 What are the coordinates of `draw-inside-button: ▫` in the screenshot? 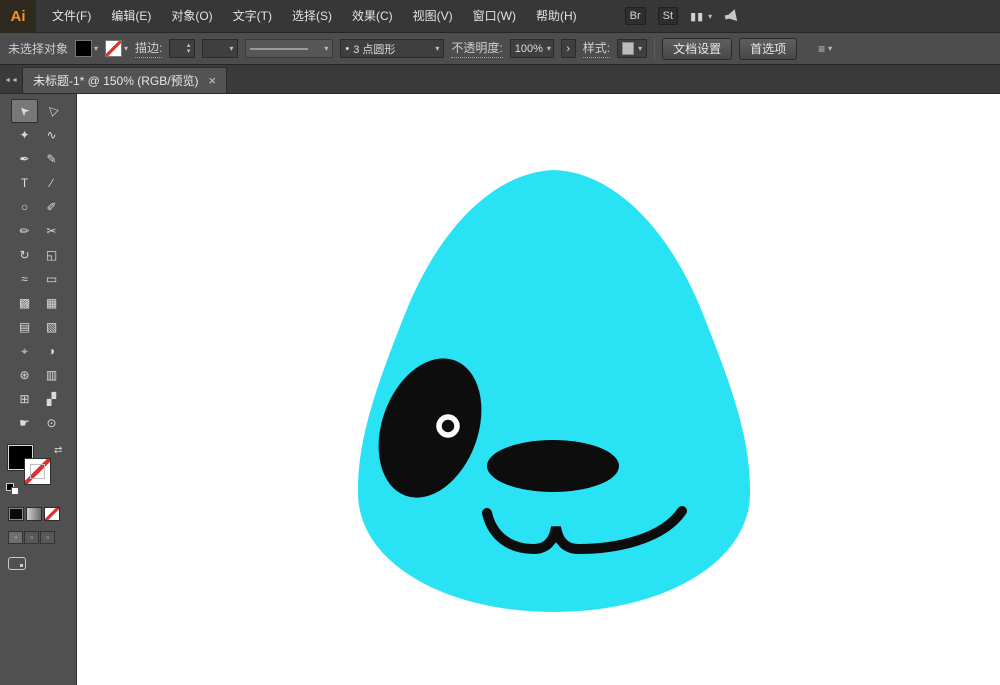 It's located at (47, 537).